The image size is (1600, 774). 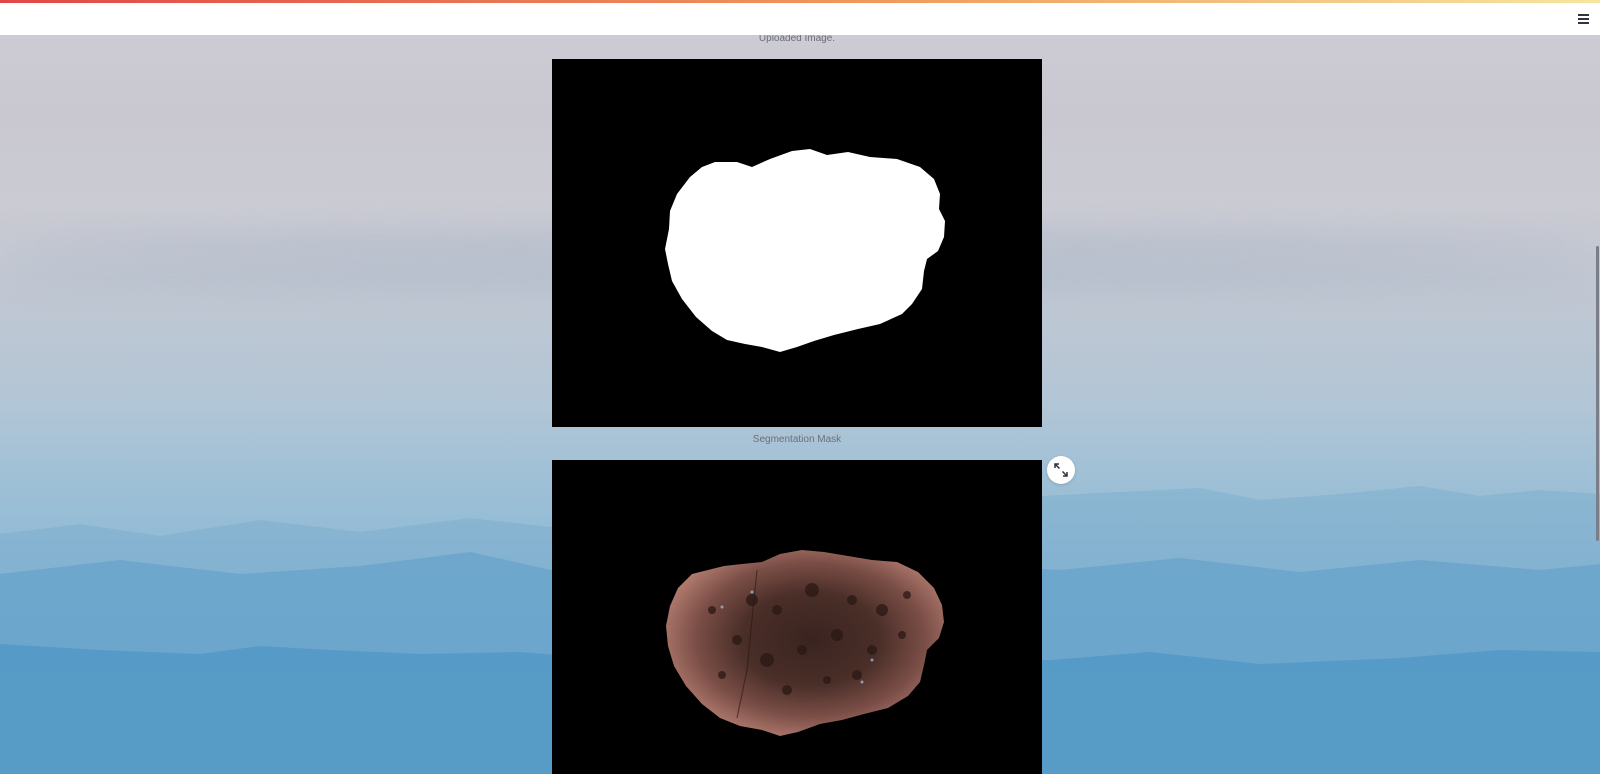 I want to click on segmented-lesion-image, so click(x=797, y=617).